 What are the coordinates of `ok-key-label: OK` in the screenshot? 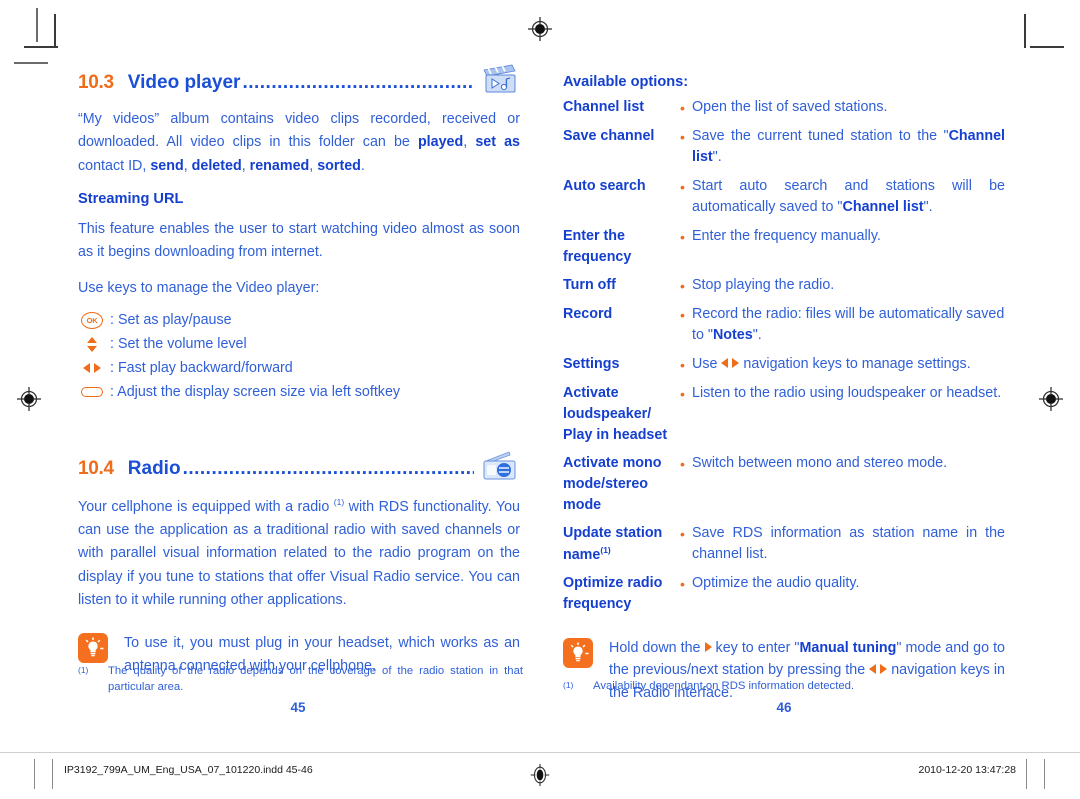 It's located at (92, 320).